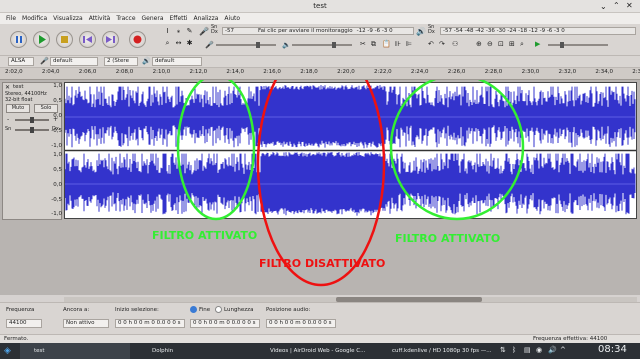  Describe the element at coordinates (421, 31) in the screenshot. I see `speaker-icon: 🔊` at that location.